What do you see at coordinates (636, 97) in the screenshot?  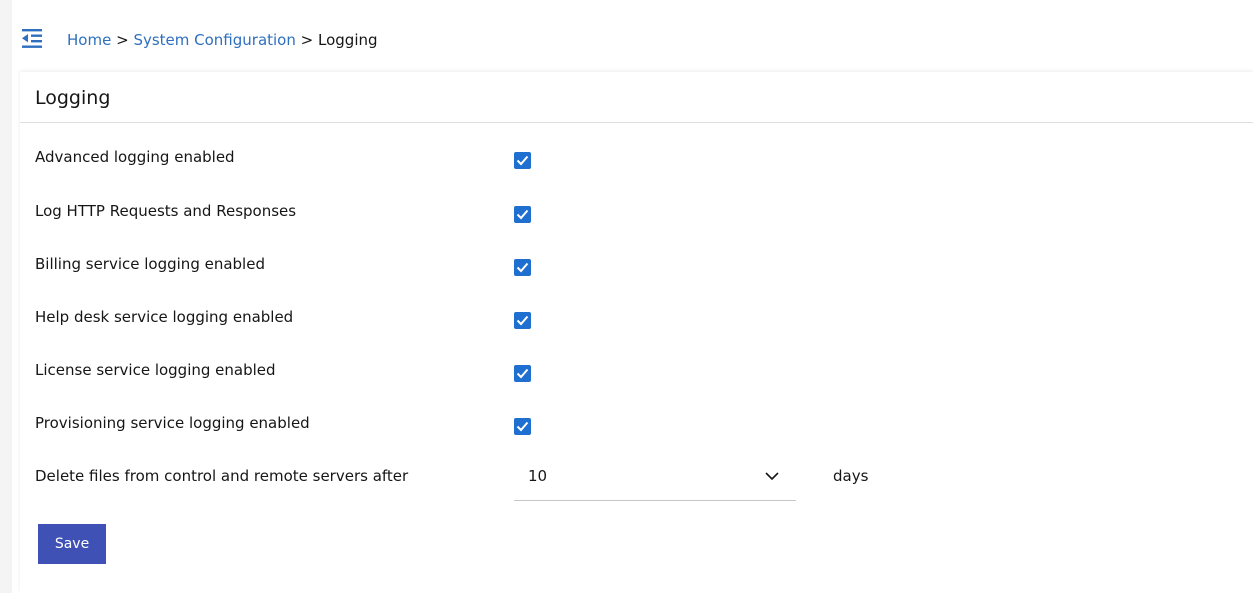 I see `card-header: Logging` at bounding box center [636, 97].